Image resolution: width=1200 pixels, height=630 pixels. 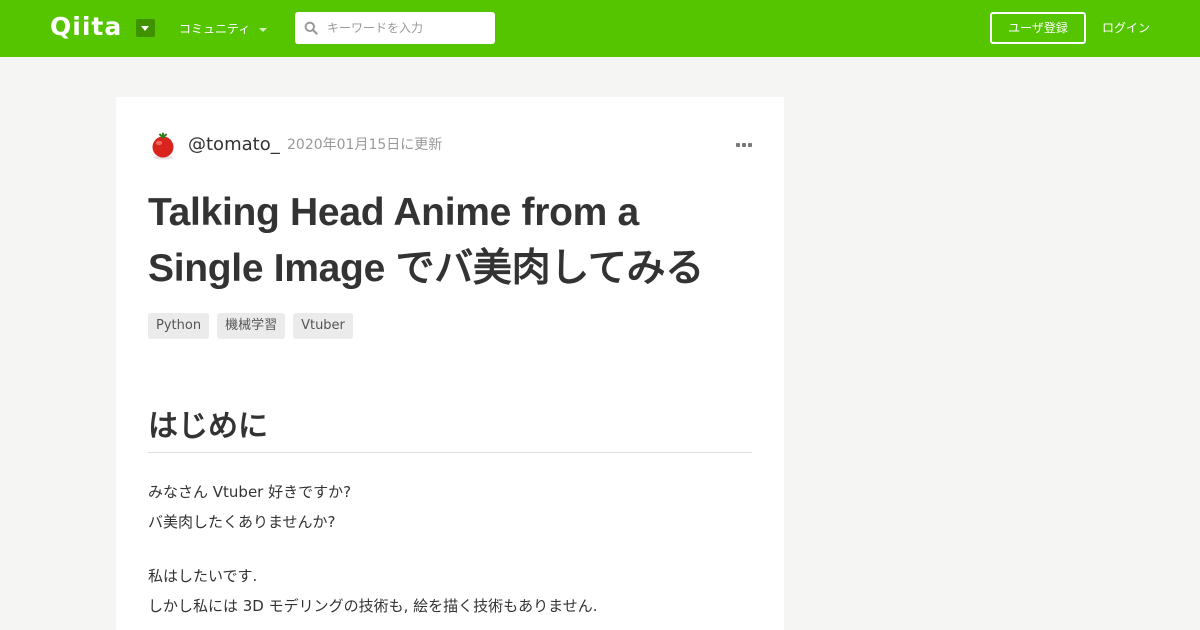 What do you see at coordinates (163, 146) in the screenshot?
I see `tomato-avatar-icon` at bounding box center [163, 146].